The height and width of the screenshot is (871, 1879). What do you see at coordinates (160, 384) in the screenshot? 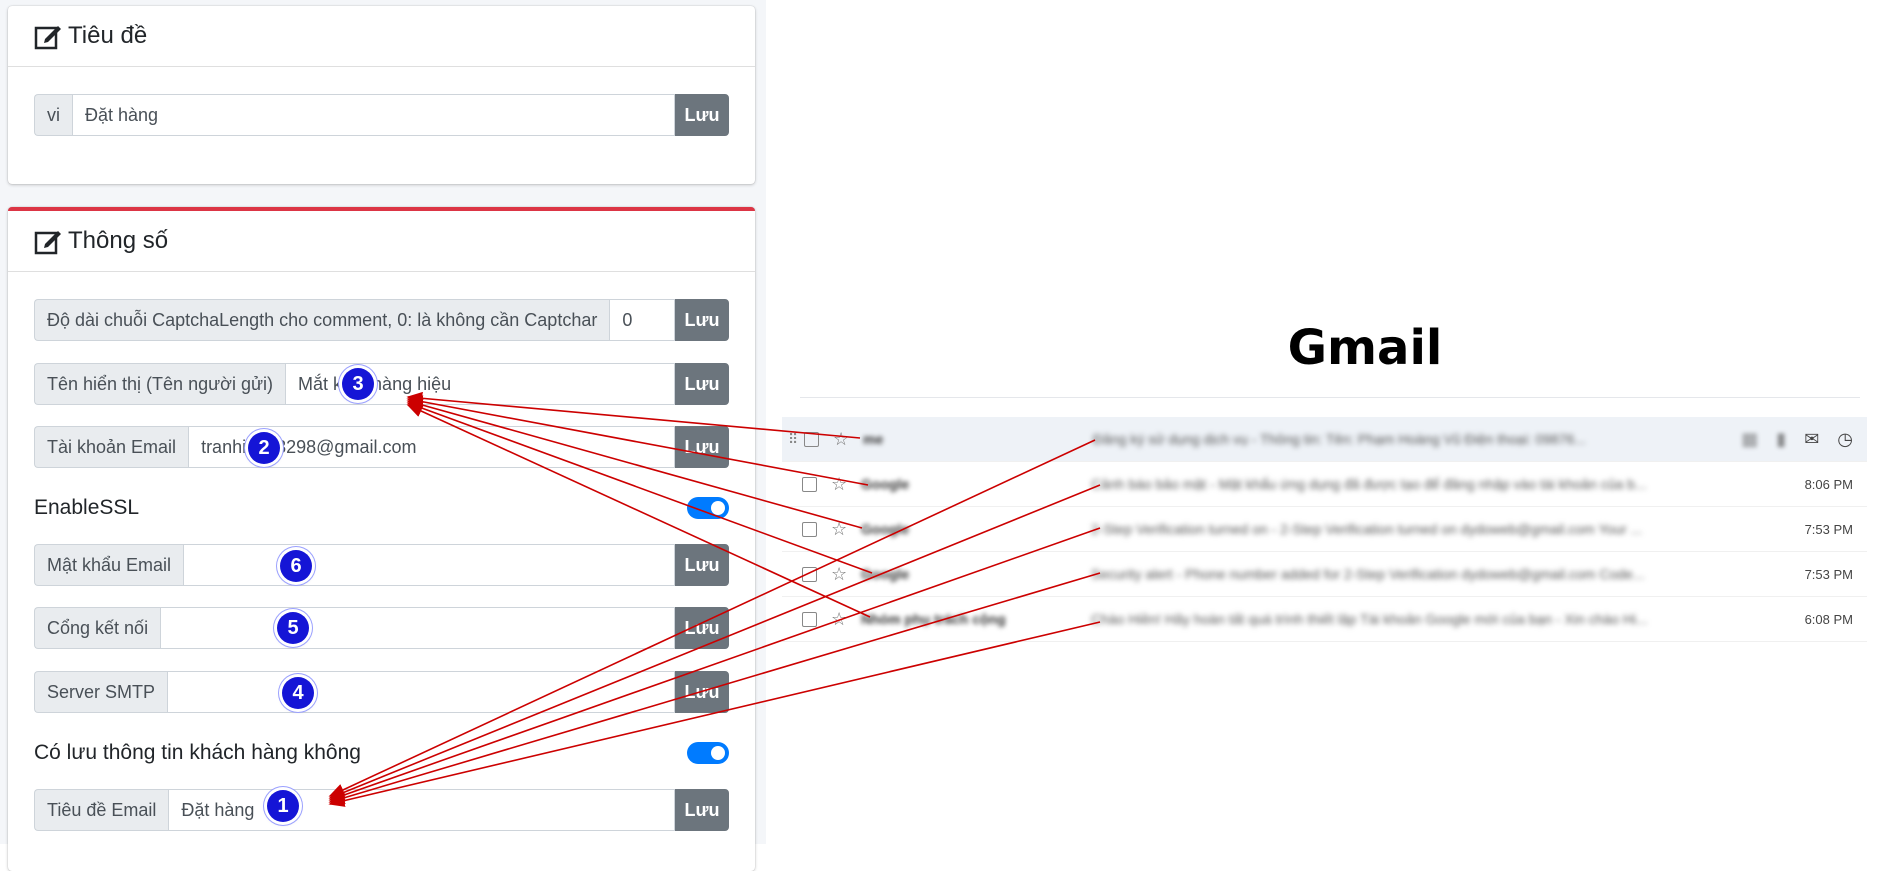
I see `sender-name-label: Tên hiển thị (Tên người gửi)` at bounding box center [160, 384].